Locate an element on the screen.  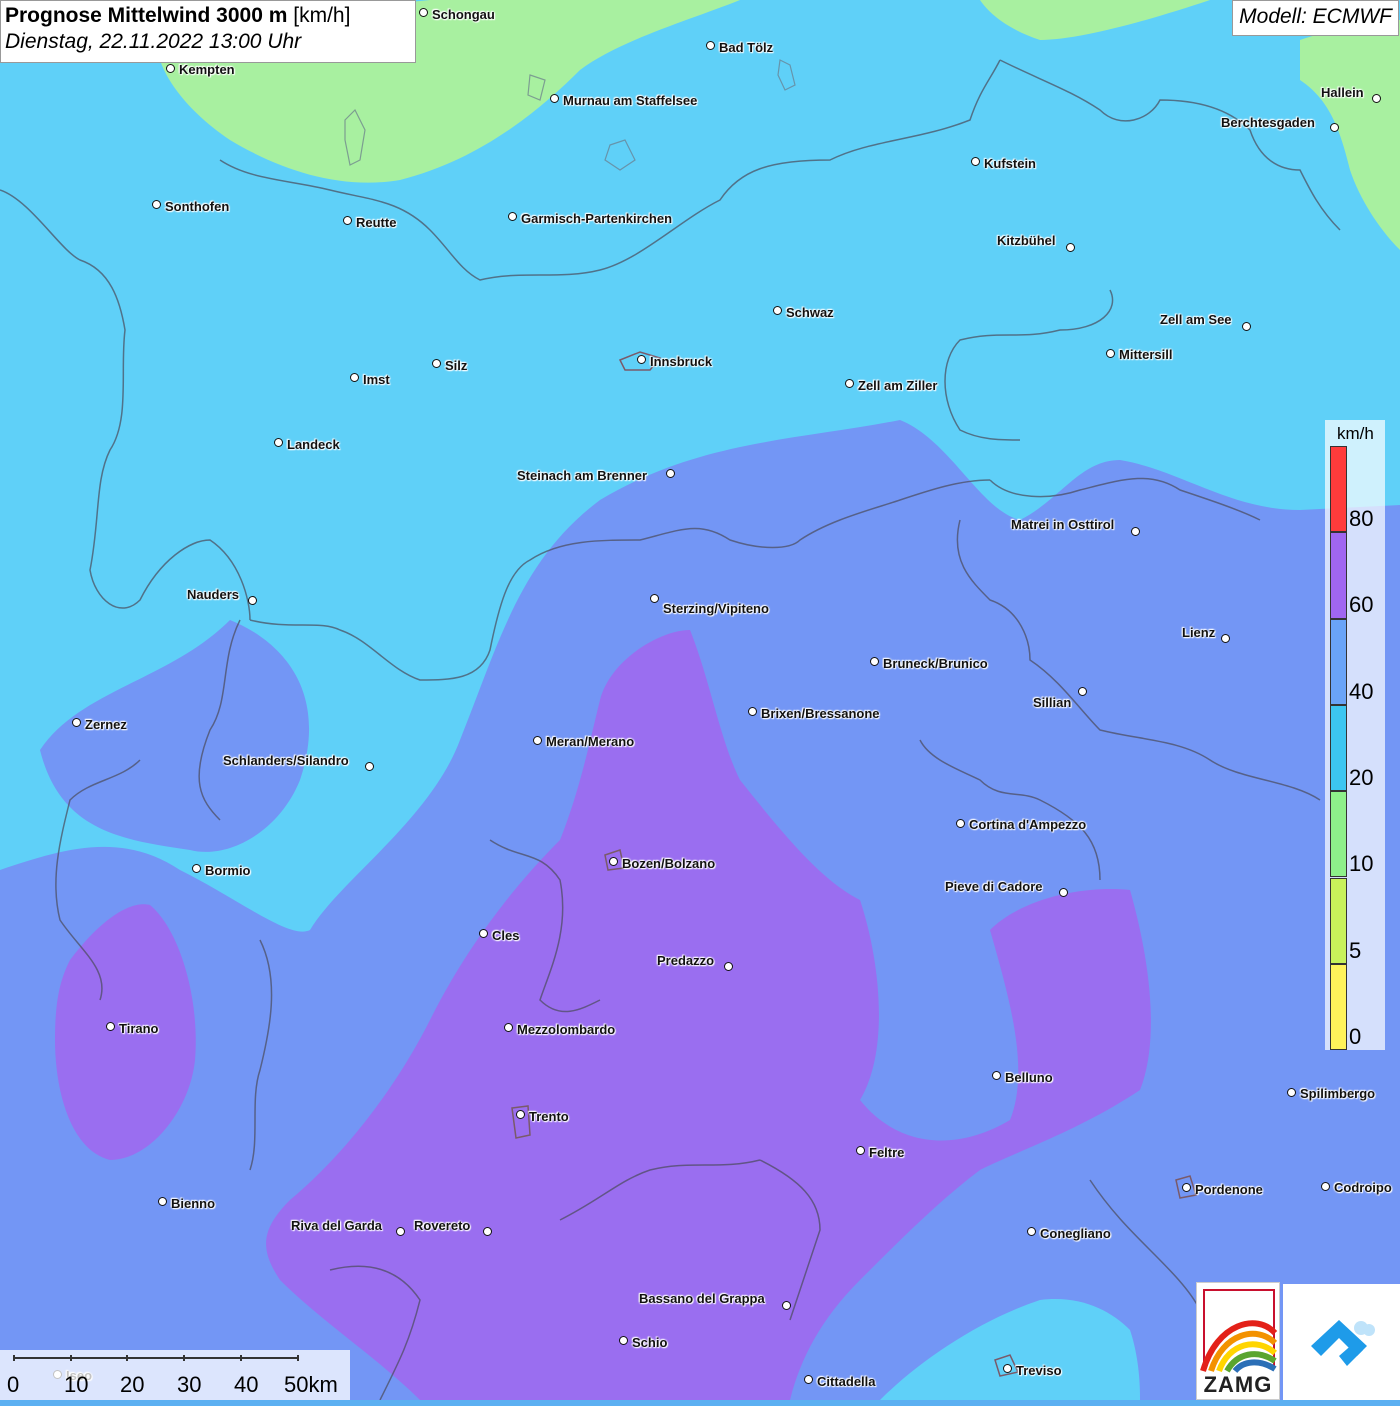
scale-label: 50km is located at coordinates (311, 1384).